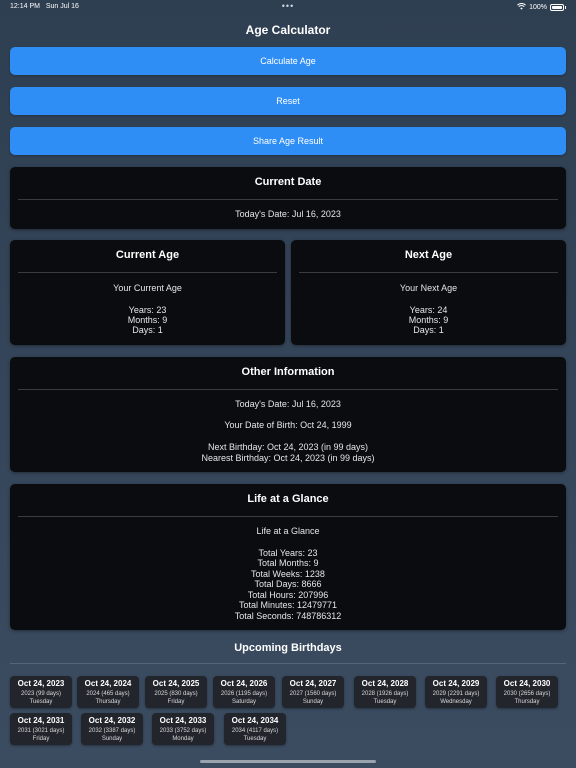  I want to click on current-age-months: Months: 9, so click(147, 320).